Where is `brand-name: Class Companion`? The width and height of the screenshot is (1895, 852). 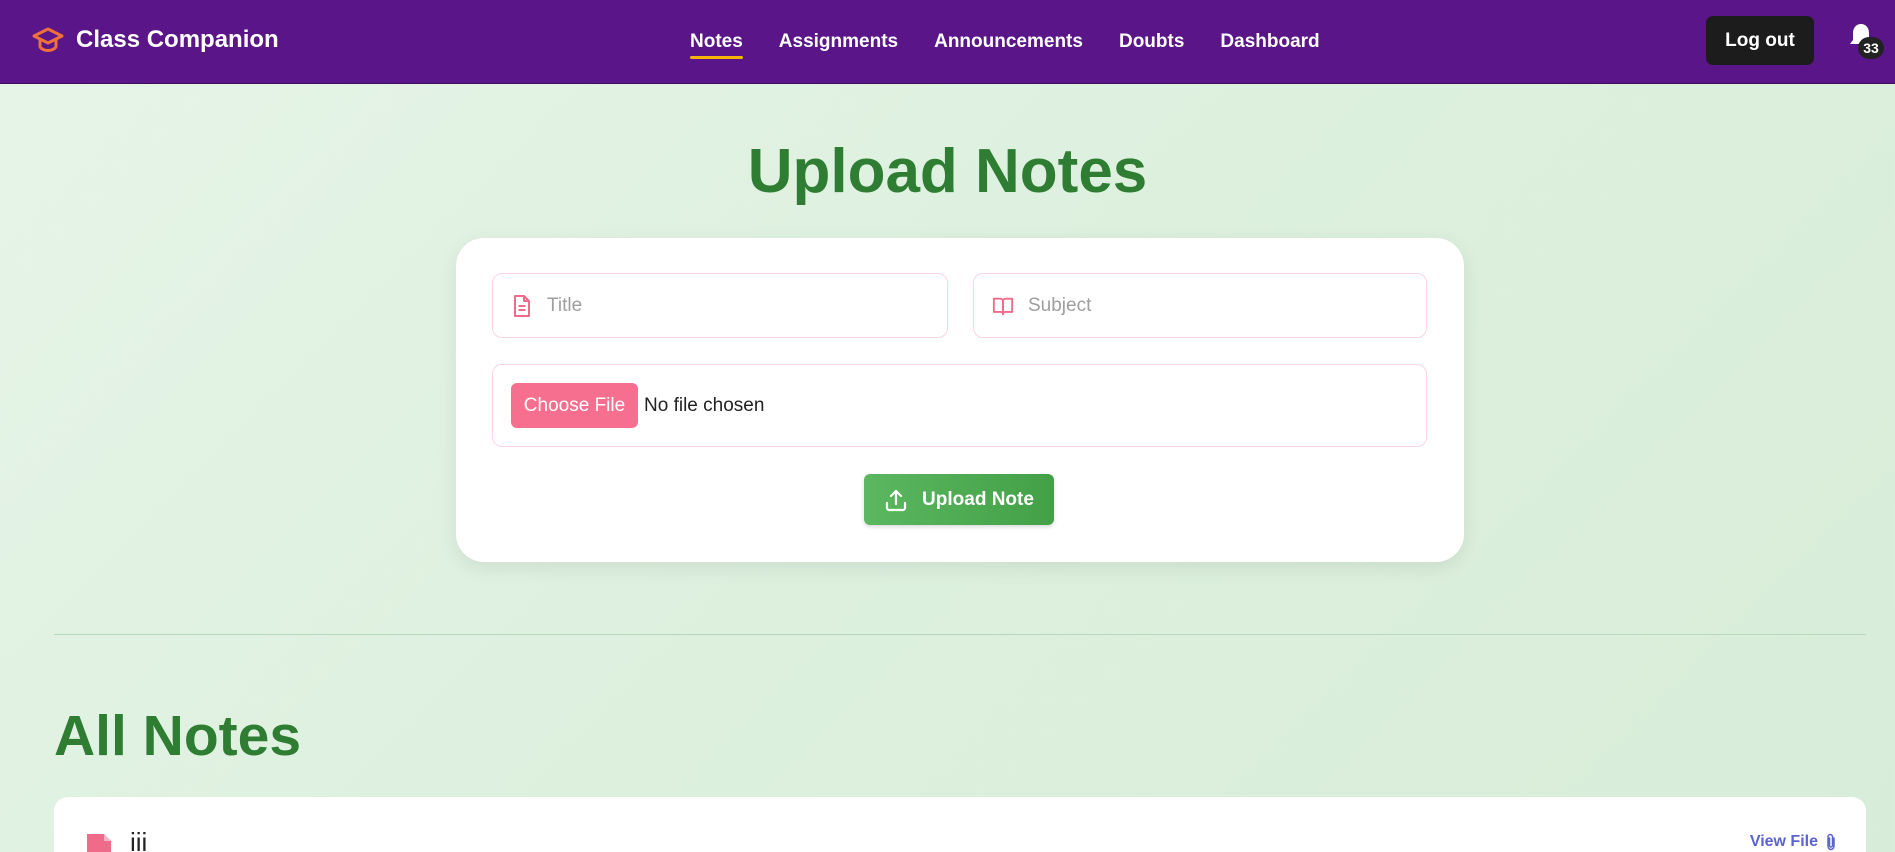
brand-name: Class Companion is located at coordinates (177, 39).